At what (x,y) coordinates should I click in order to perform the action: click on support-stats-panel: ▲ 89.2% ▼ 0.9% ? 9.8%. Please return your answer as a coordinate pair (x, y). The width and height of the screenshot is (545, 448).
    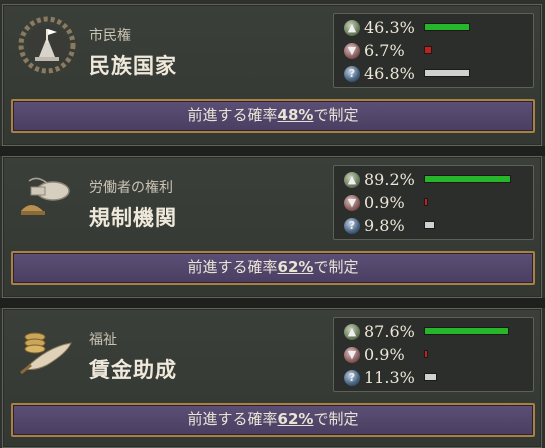
    Looking at the image, I should click on (433, 202).